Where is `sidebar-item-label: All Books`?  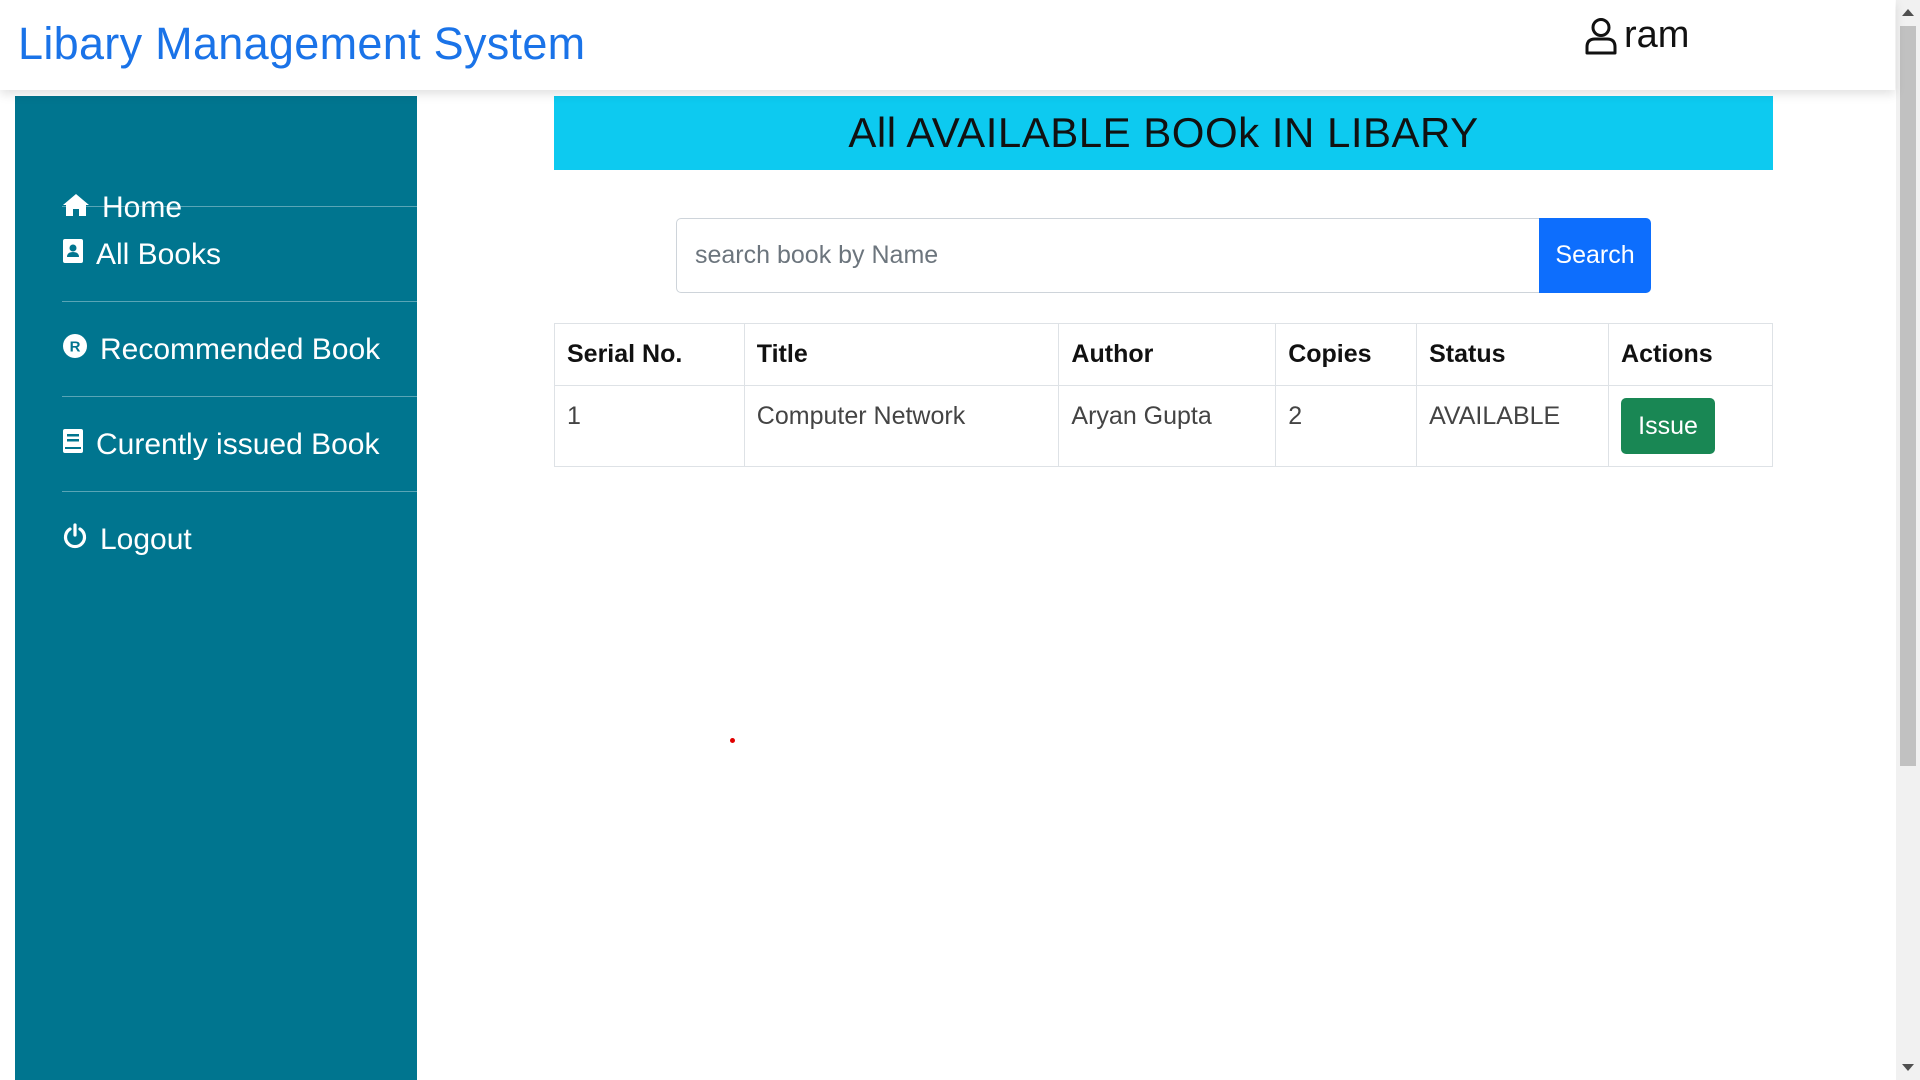
sidebar-item-label: All Books is located at coordinates (159, 254).